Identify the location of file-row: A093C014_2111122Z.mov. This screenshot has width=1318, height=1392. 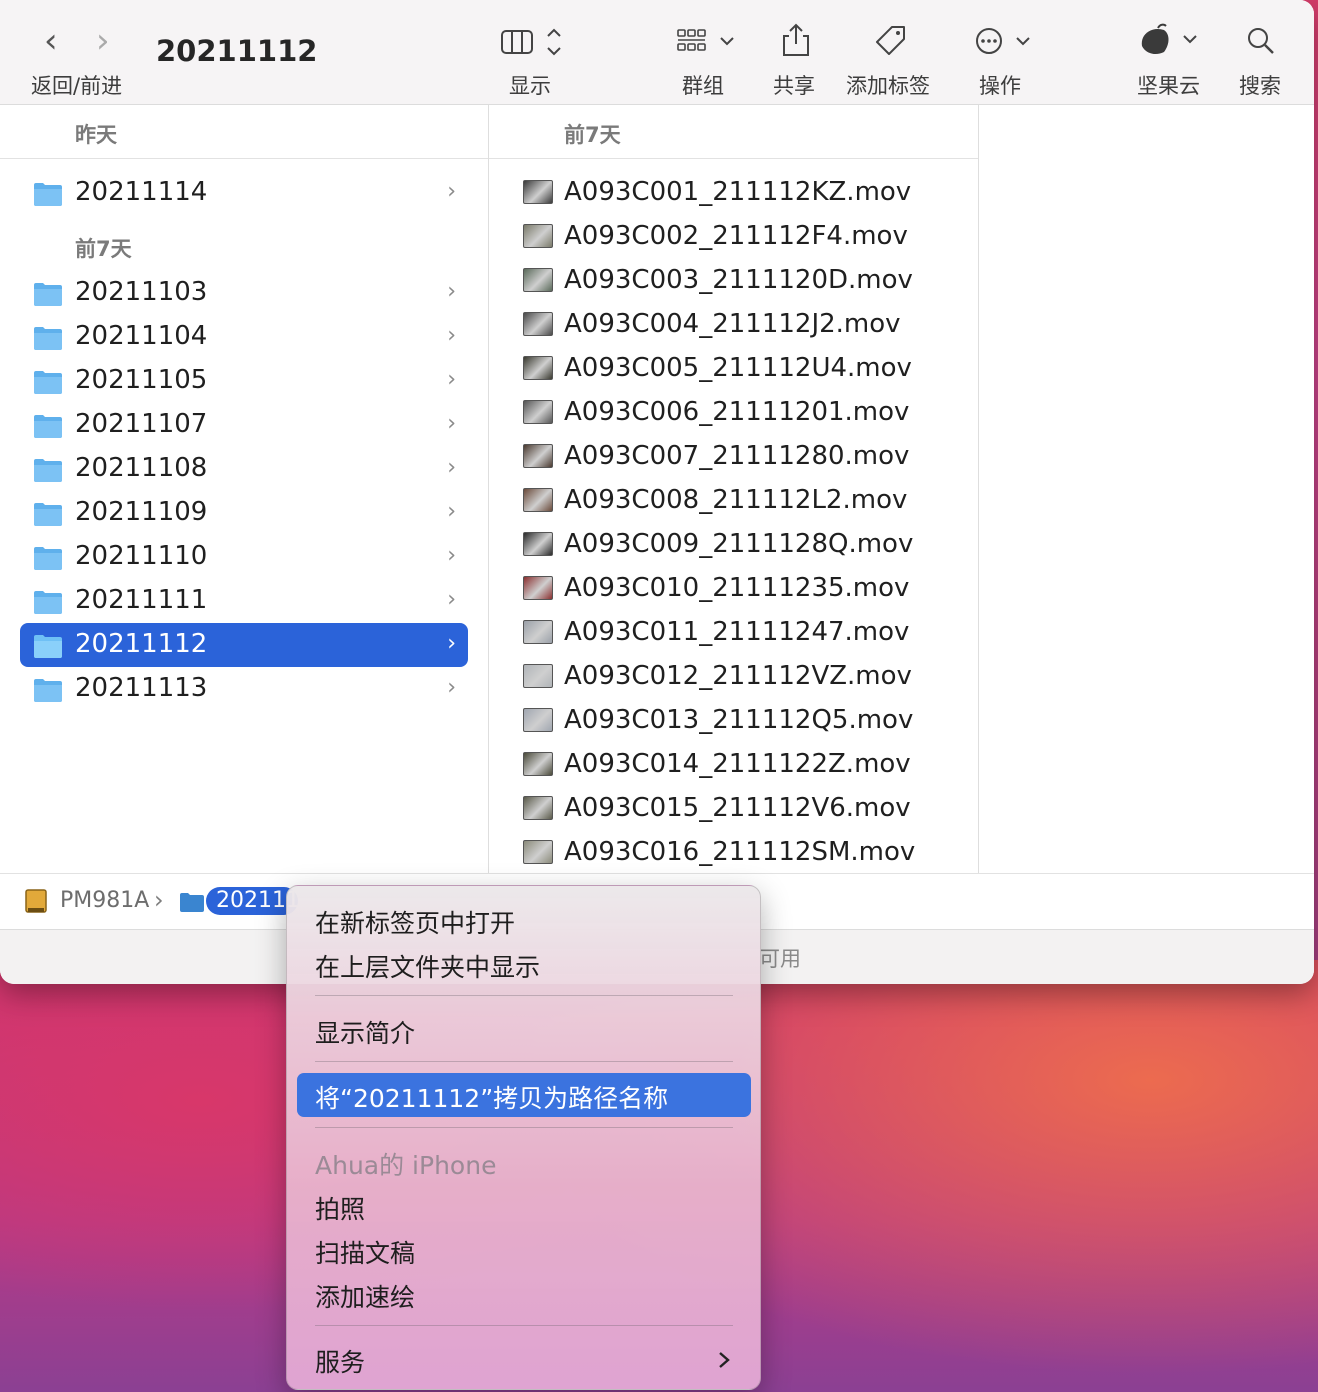
(740, 765).